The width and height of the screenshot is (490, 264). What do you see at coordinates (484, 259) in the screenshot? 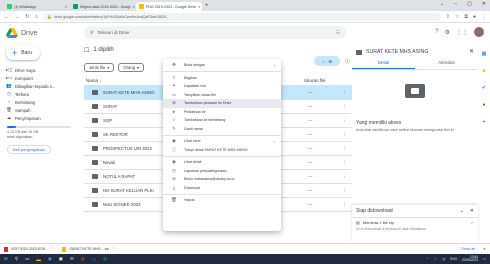
I see `notification-icon: ▭` at bounding box center [484, 259].